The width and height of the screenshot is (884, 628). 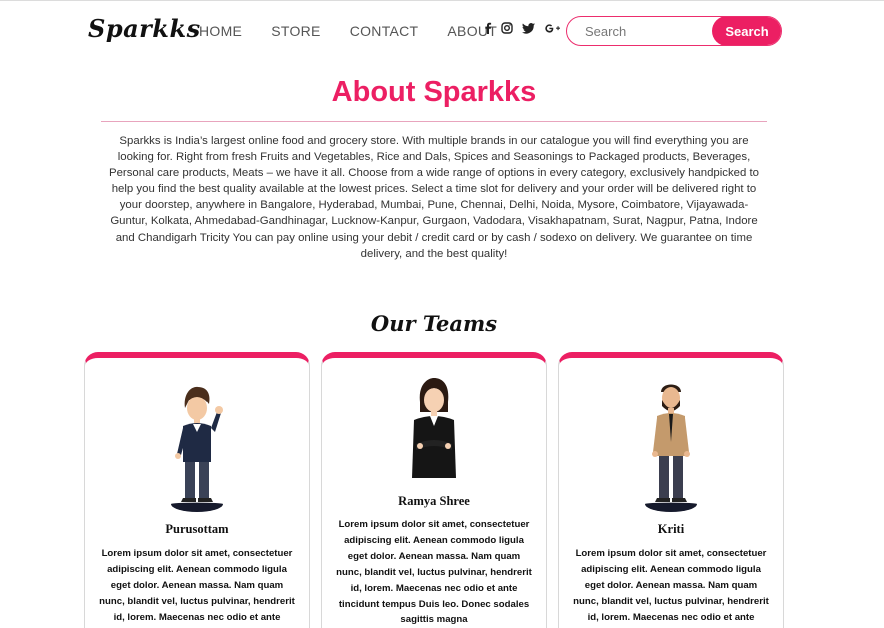 What do you see at coordinates (552, 28) in the screenshot?
I see `google-plus-icon` at bounding box center [552, 28].